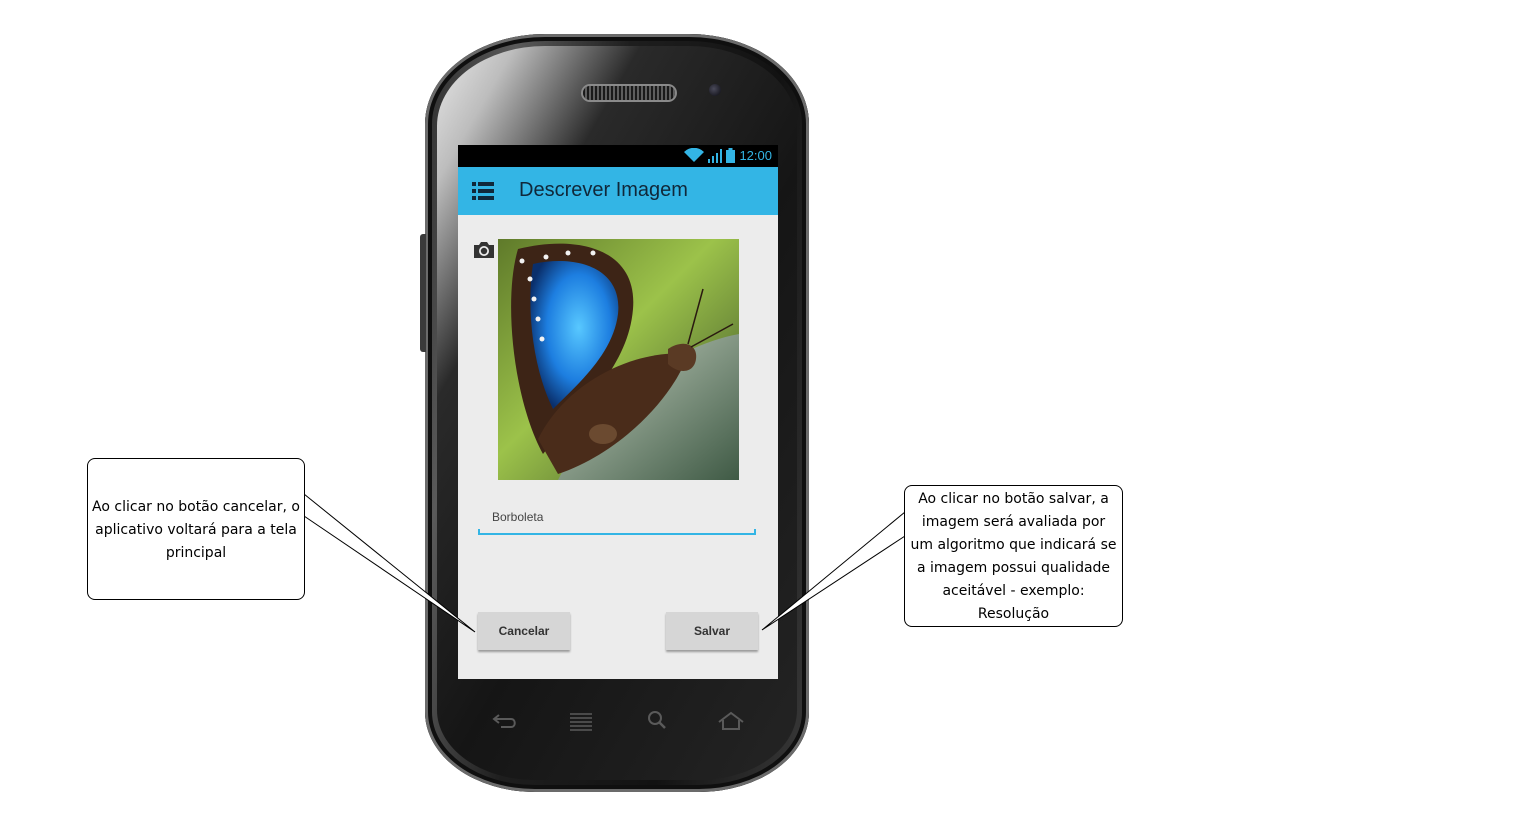 The height and width of the screenshot is (829, 1531). Describe the element at coordinates (505, 721) in the screenshot. I see `back-icon` at that location.